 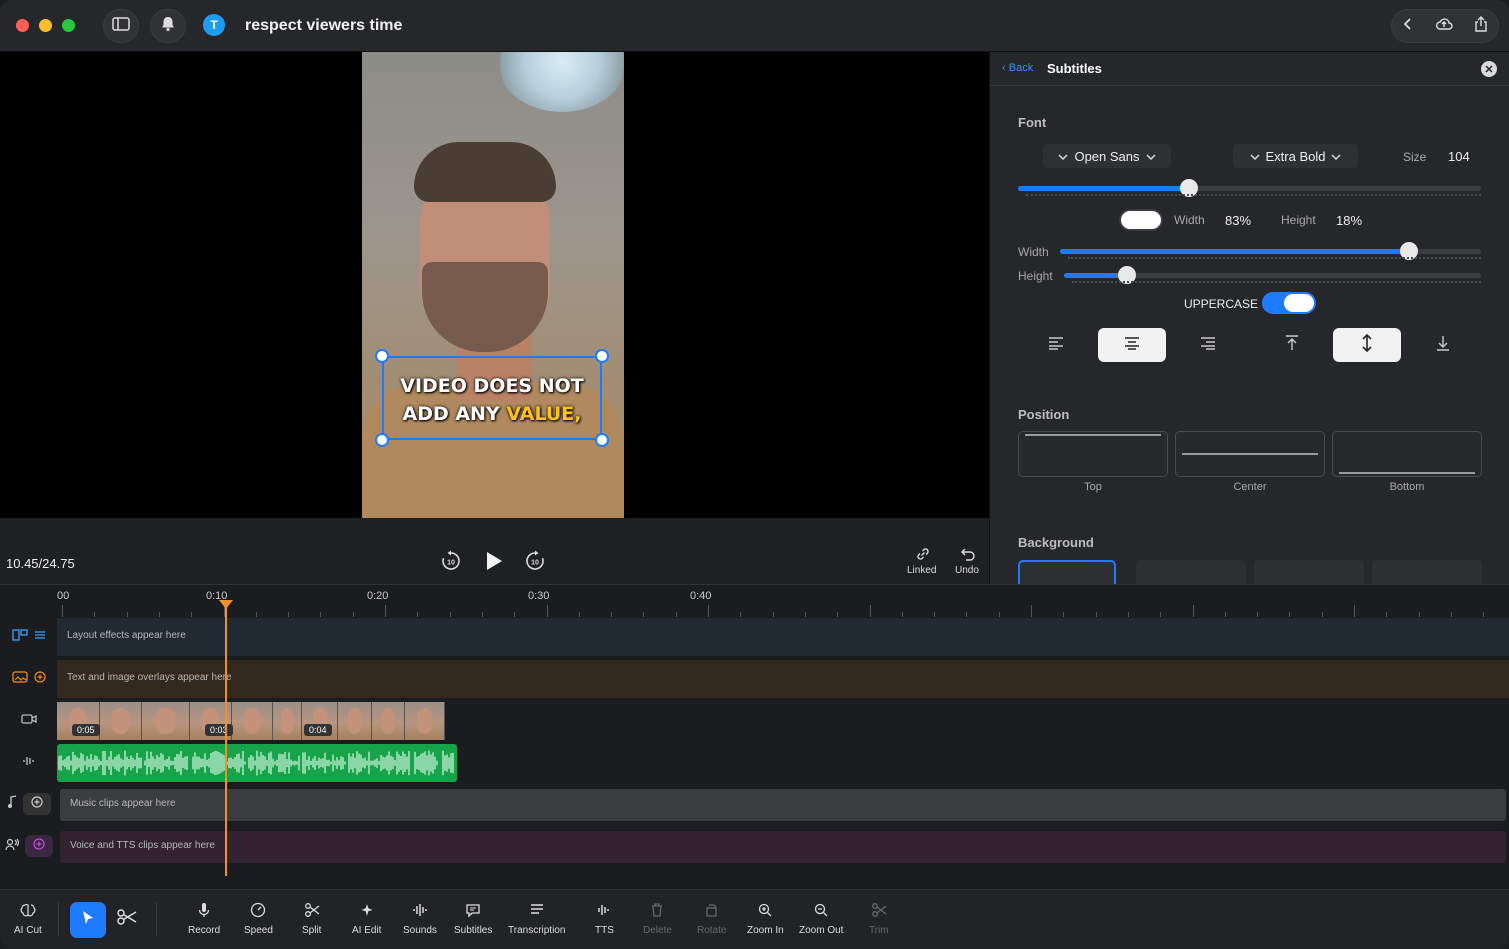 I want to click on box-height-label: Height, so click(x=1298, y=220).